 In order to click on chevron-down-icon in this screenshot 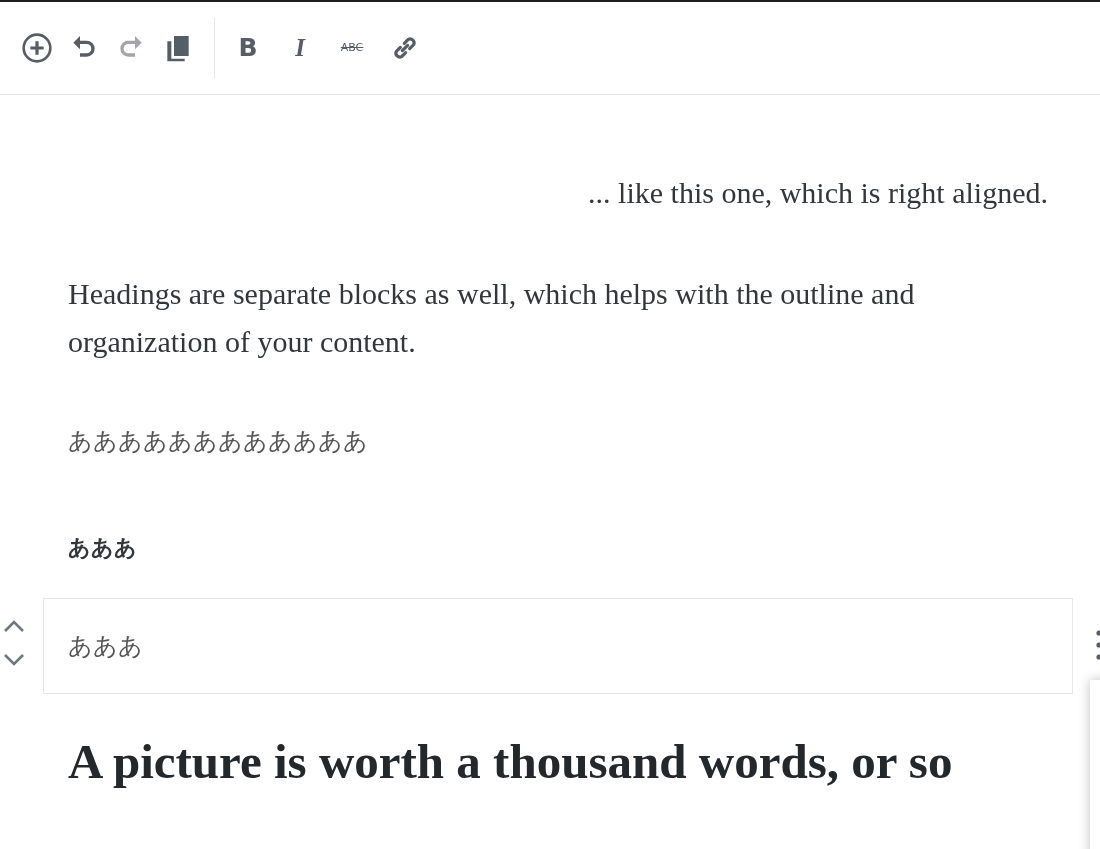, I will do `click(14, 660)`.